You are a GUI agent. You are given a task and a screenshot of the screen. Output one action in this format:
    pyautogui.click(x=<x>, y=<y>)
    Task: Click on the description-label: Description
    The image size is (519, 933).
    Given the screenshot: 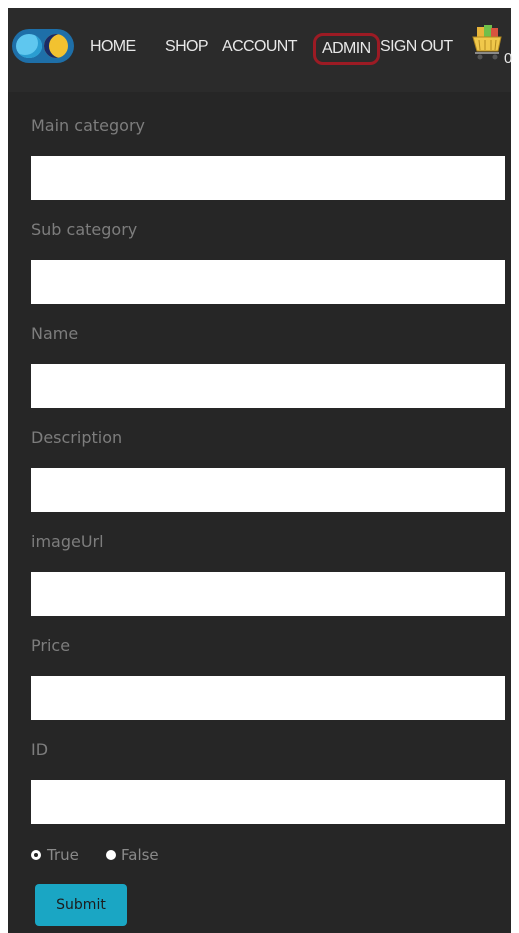 What is the action you would take?
    pyautogui.click(x=77, y=437)
    